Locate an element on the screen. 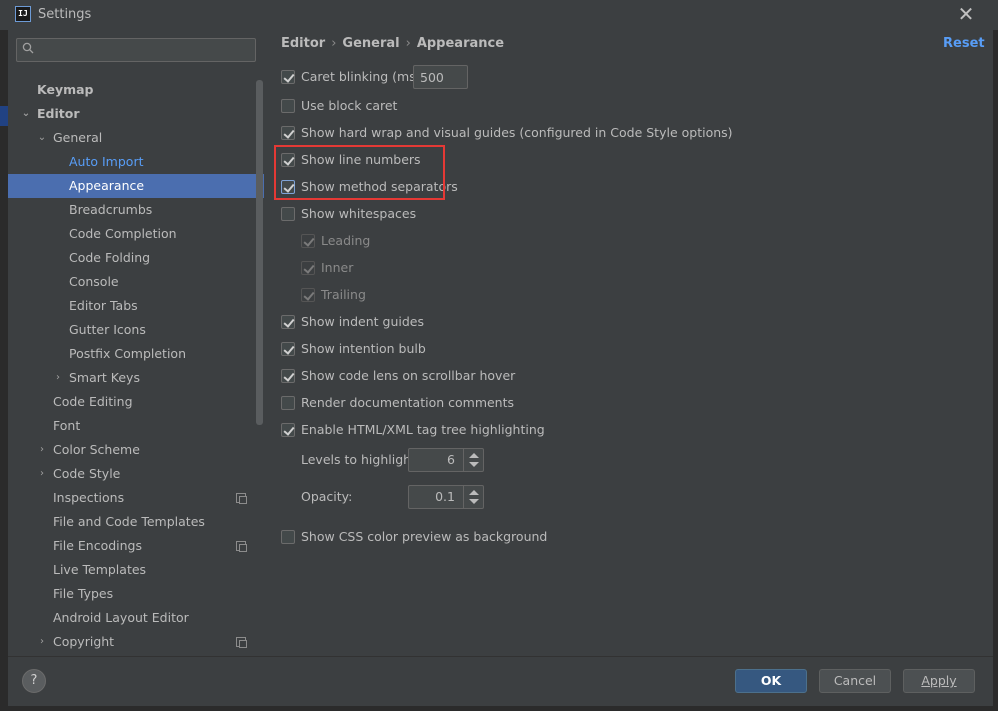  sidebar-item-file-and-code-templates: File and Code Templates is located at coordinates (136, 522).